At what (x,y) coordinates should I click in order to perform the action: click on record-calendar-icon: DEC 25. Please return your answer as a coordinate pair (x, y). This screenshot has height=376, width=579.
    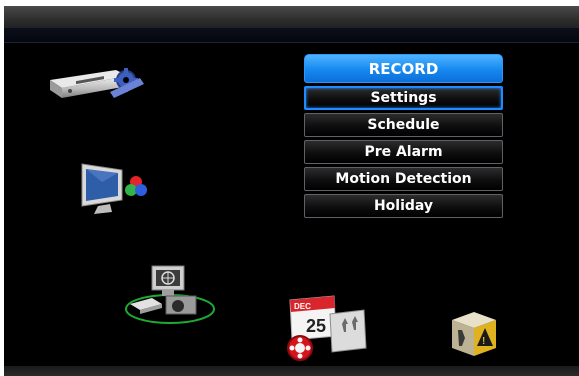
    Looking at the image, I should click on (326, 330).